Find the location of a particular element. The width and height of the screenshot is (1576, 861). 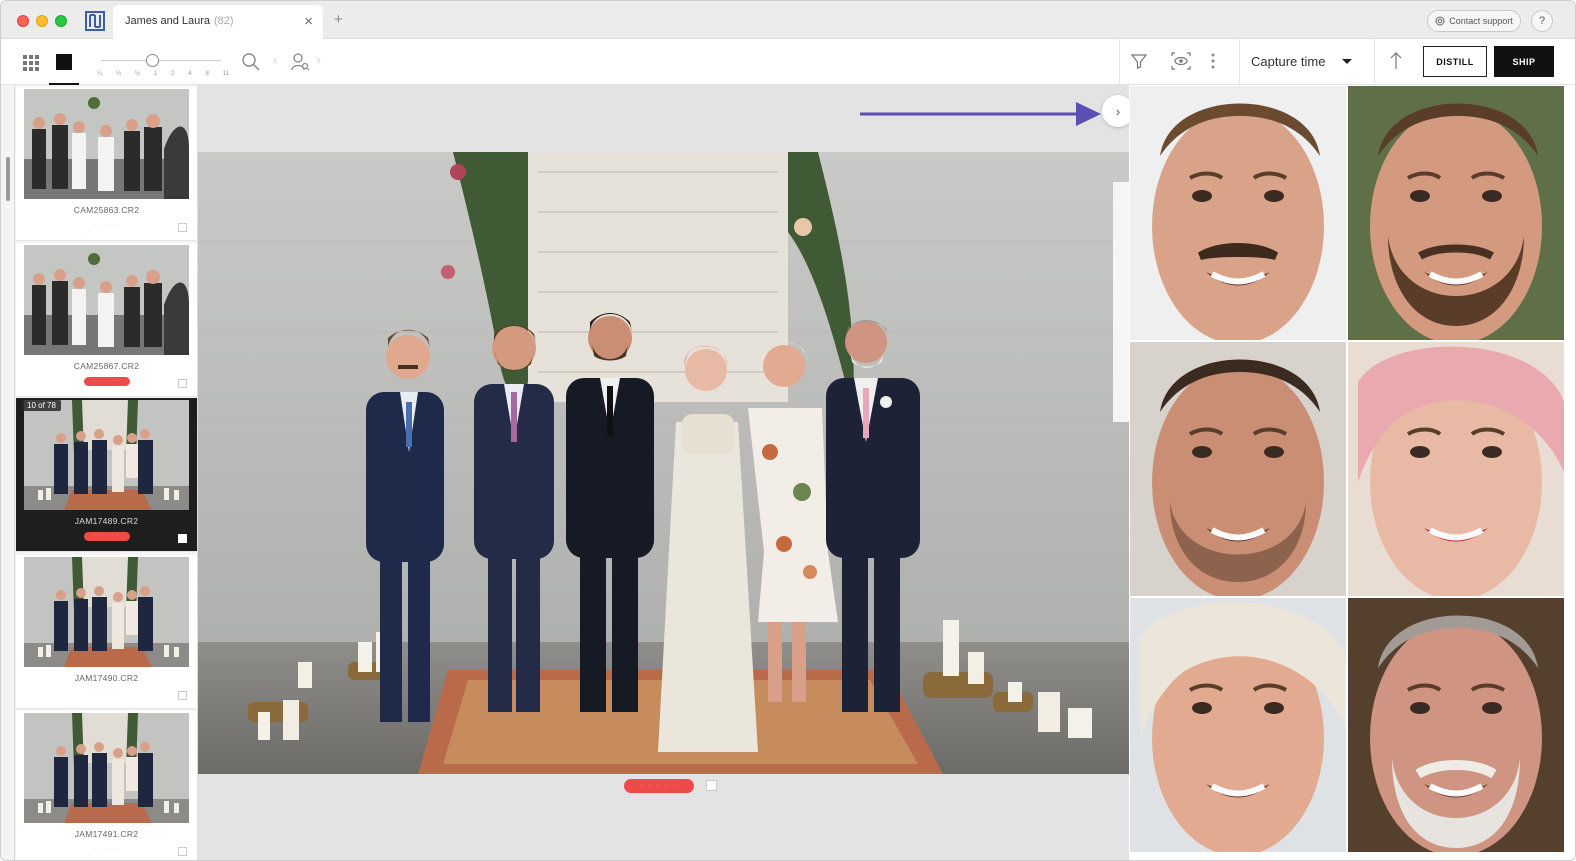

zoom-label: ¼ is located at coordinates (100, 74).